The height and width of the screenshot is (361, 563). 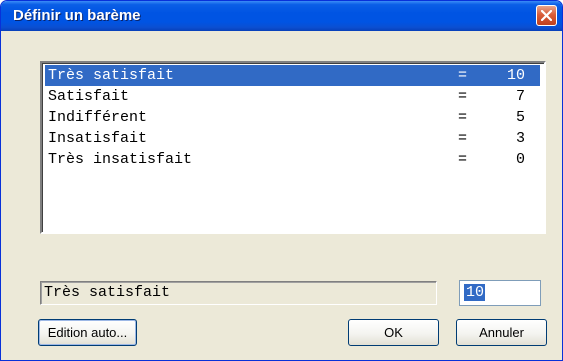 What do you see at coordinates (393, 332) in the screenshot?
I see `ok-button: OK` at bounding box center [393, 332].